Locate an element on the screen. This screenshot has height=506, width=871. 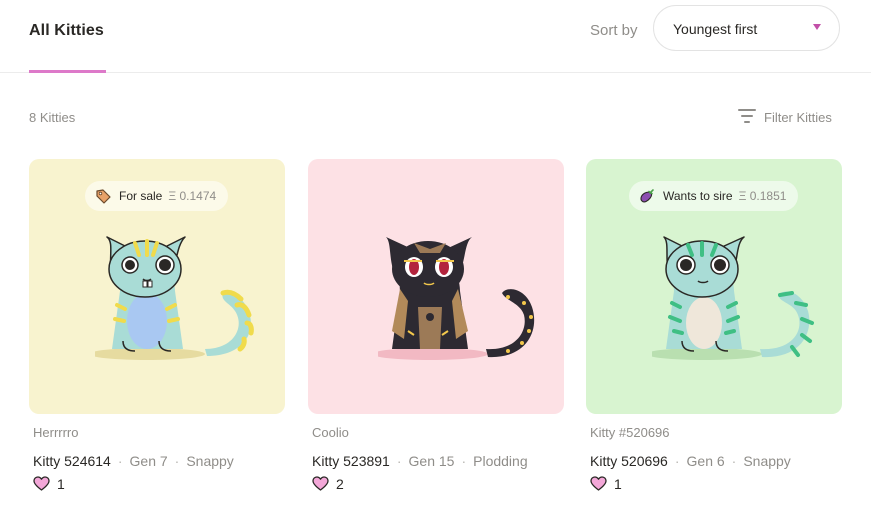
sort-by-label: Sort by is located at coordinates (614, 30).